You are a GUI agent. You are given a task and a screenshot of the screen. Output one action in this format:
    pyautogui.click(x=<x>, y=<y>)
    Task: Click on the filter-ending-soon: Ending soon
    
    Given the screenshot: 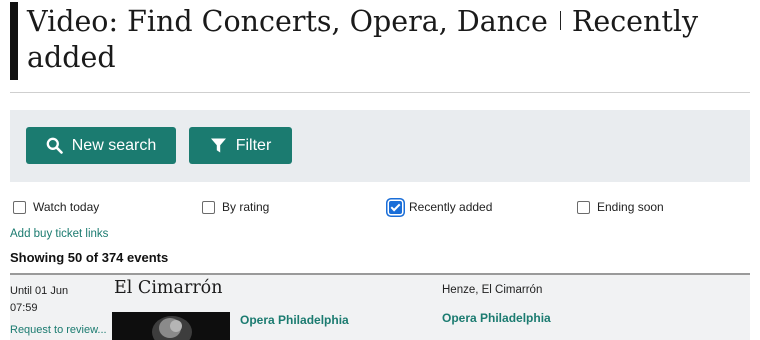 What is the action you would take?
    pyautogui.click(x=620, y=207)
    